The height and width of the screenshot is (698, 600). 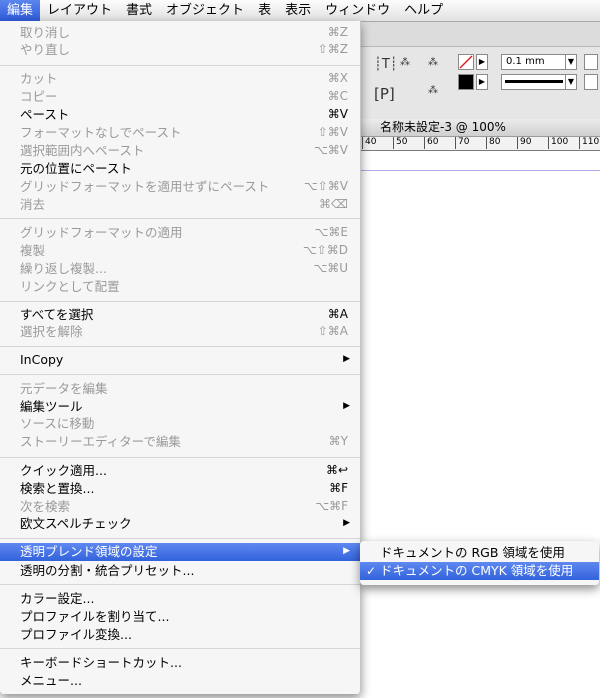 I want to click on menu-item-shortcut: ⌘⌫, so click(x=333, y=204).